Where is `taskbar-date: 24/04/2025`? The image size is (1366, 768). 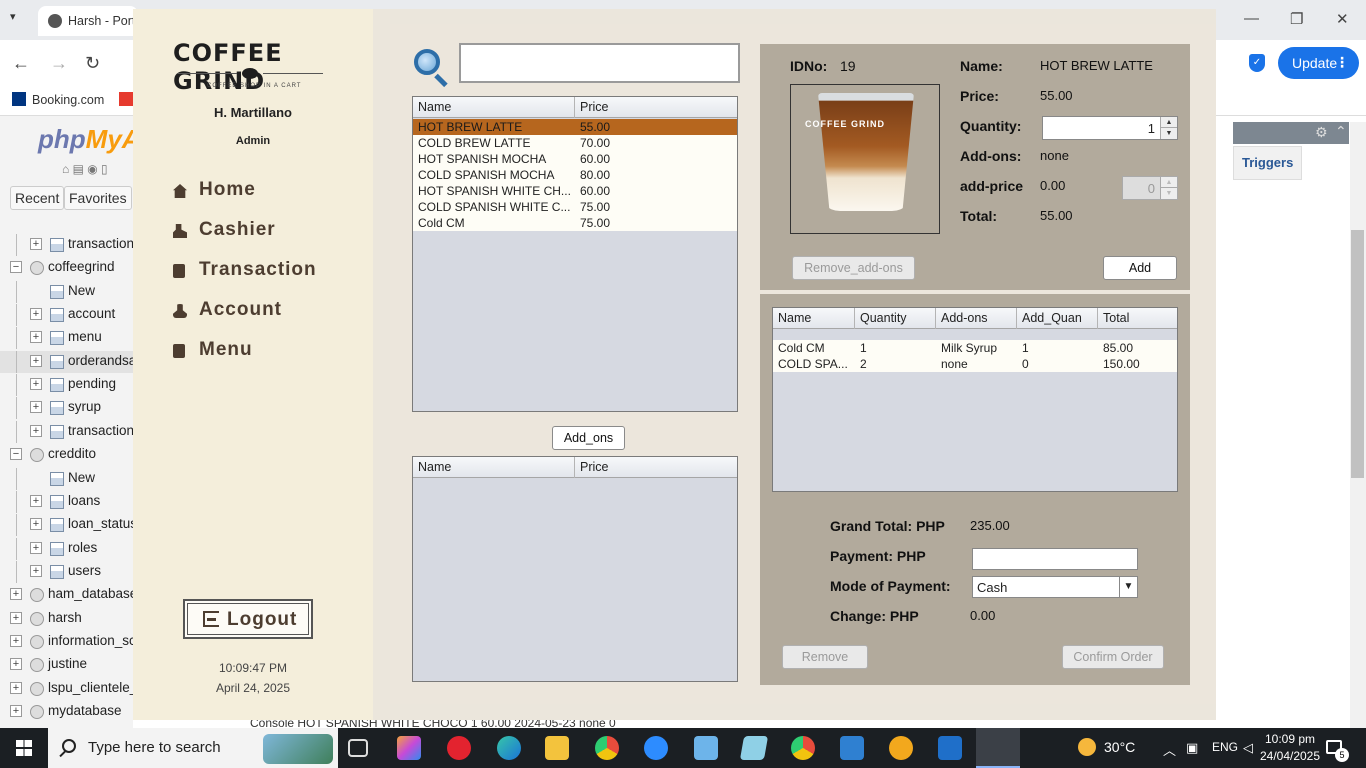 taskbar-date: 24/04/2025 is located at coordinates (1290, 756).